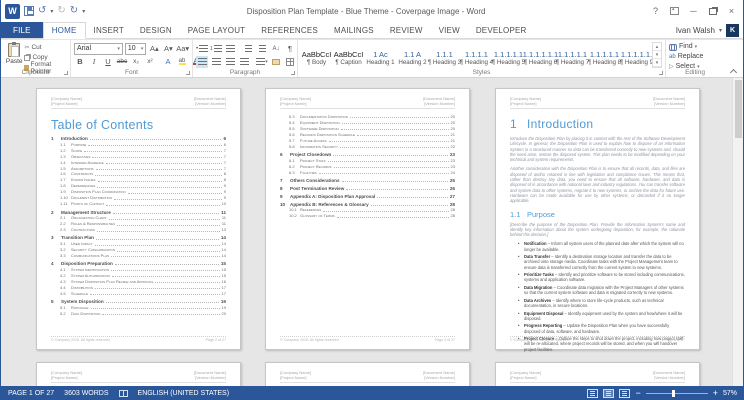  Describe the element at coordinates (625, 393) in the screenshot. I see `web-layout-button` at that location.